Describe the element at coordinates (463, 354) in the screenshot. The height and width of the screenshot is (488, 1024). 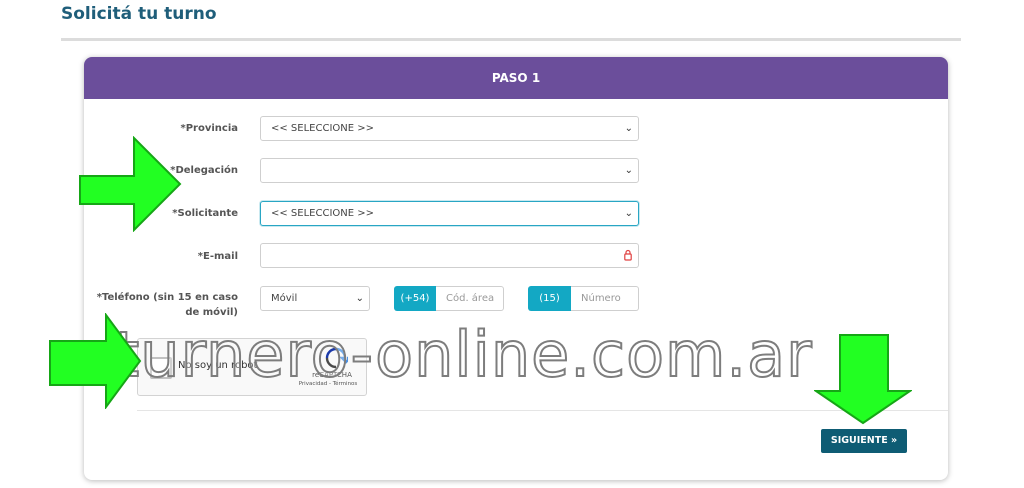
I see `watermark-text: turnero-online.com.ar` at that location.